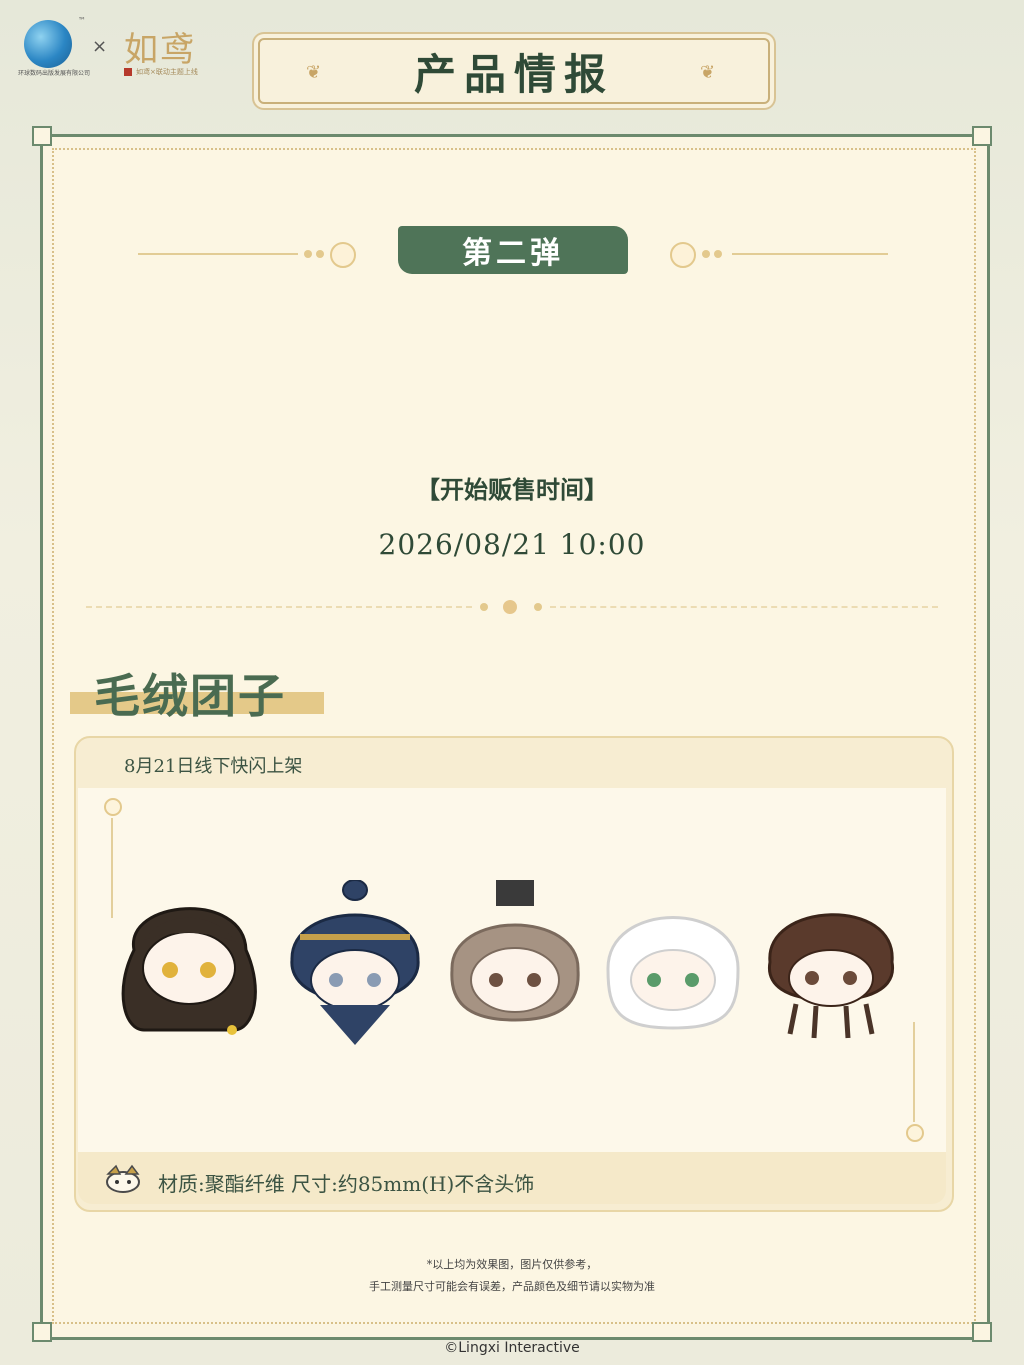 Image resolution: width=1024 pixels, height=1365 pixels. Describe the element at coordinates (512, 1286) in the screenshot. I see `disclaimer-line-2: 手工测量尺寸可能会有误差，产品颜色及细节请以实物为准` at that location.